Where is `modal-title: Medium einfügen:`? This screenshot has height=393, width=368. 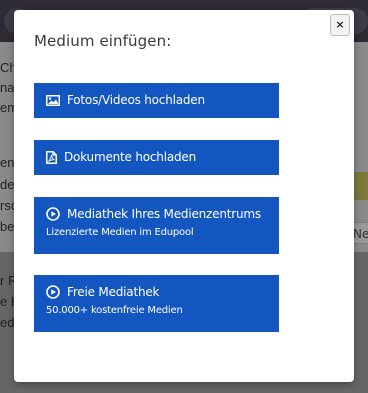 modal-title: Medium einfügen: is located at coordinates (103, 41).